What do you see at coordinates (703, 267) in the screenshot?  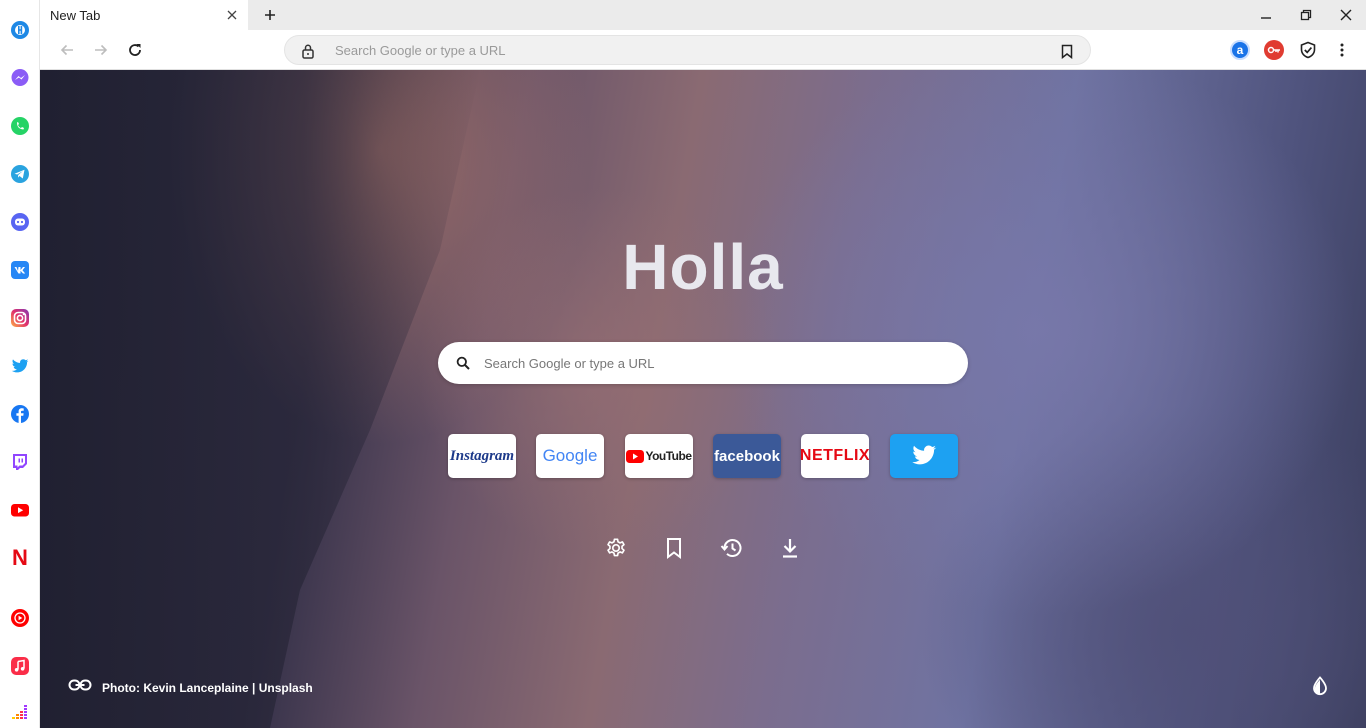 I see `page-title: Holla` at bounding box center [703, 267].